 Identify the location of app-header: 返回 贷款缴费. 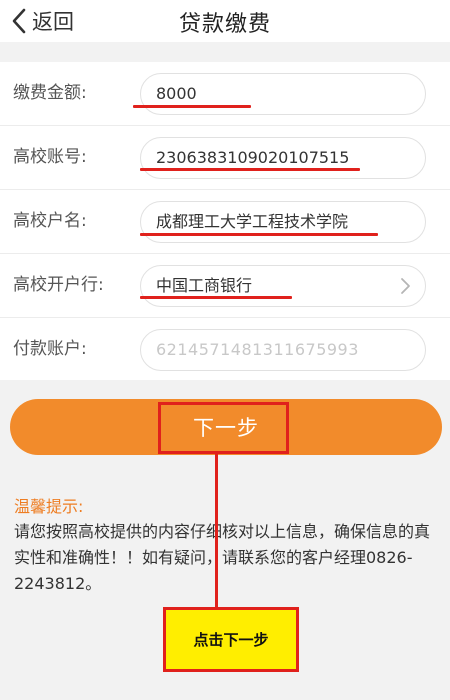
(225, 21).